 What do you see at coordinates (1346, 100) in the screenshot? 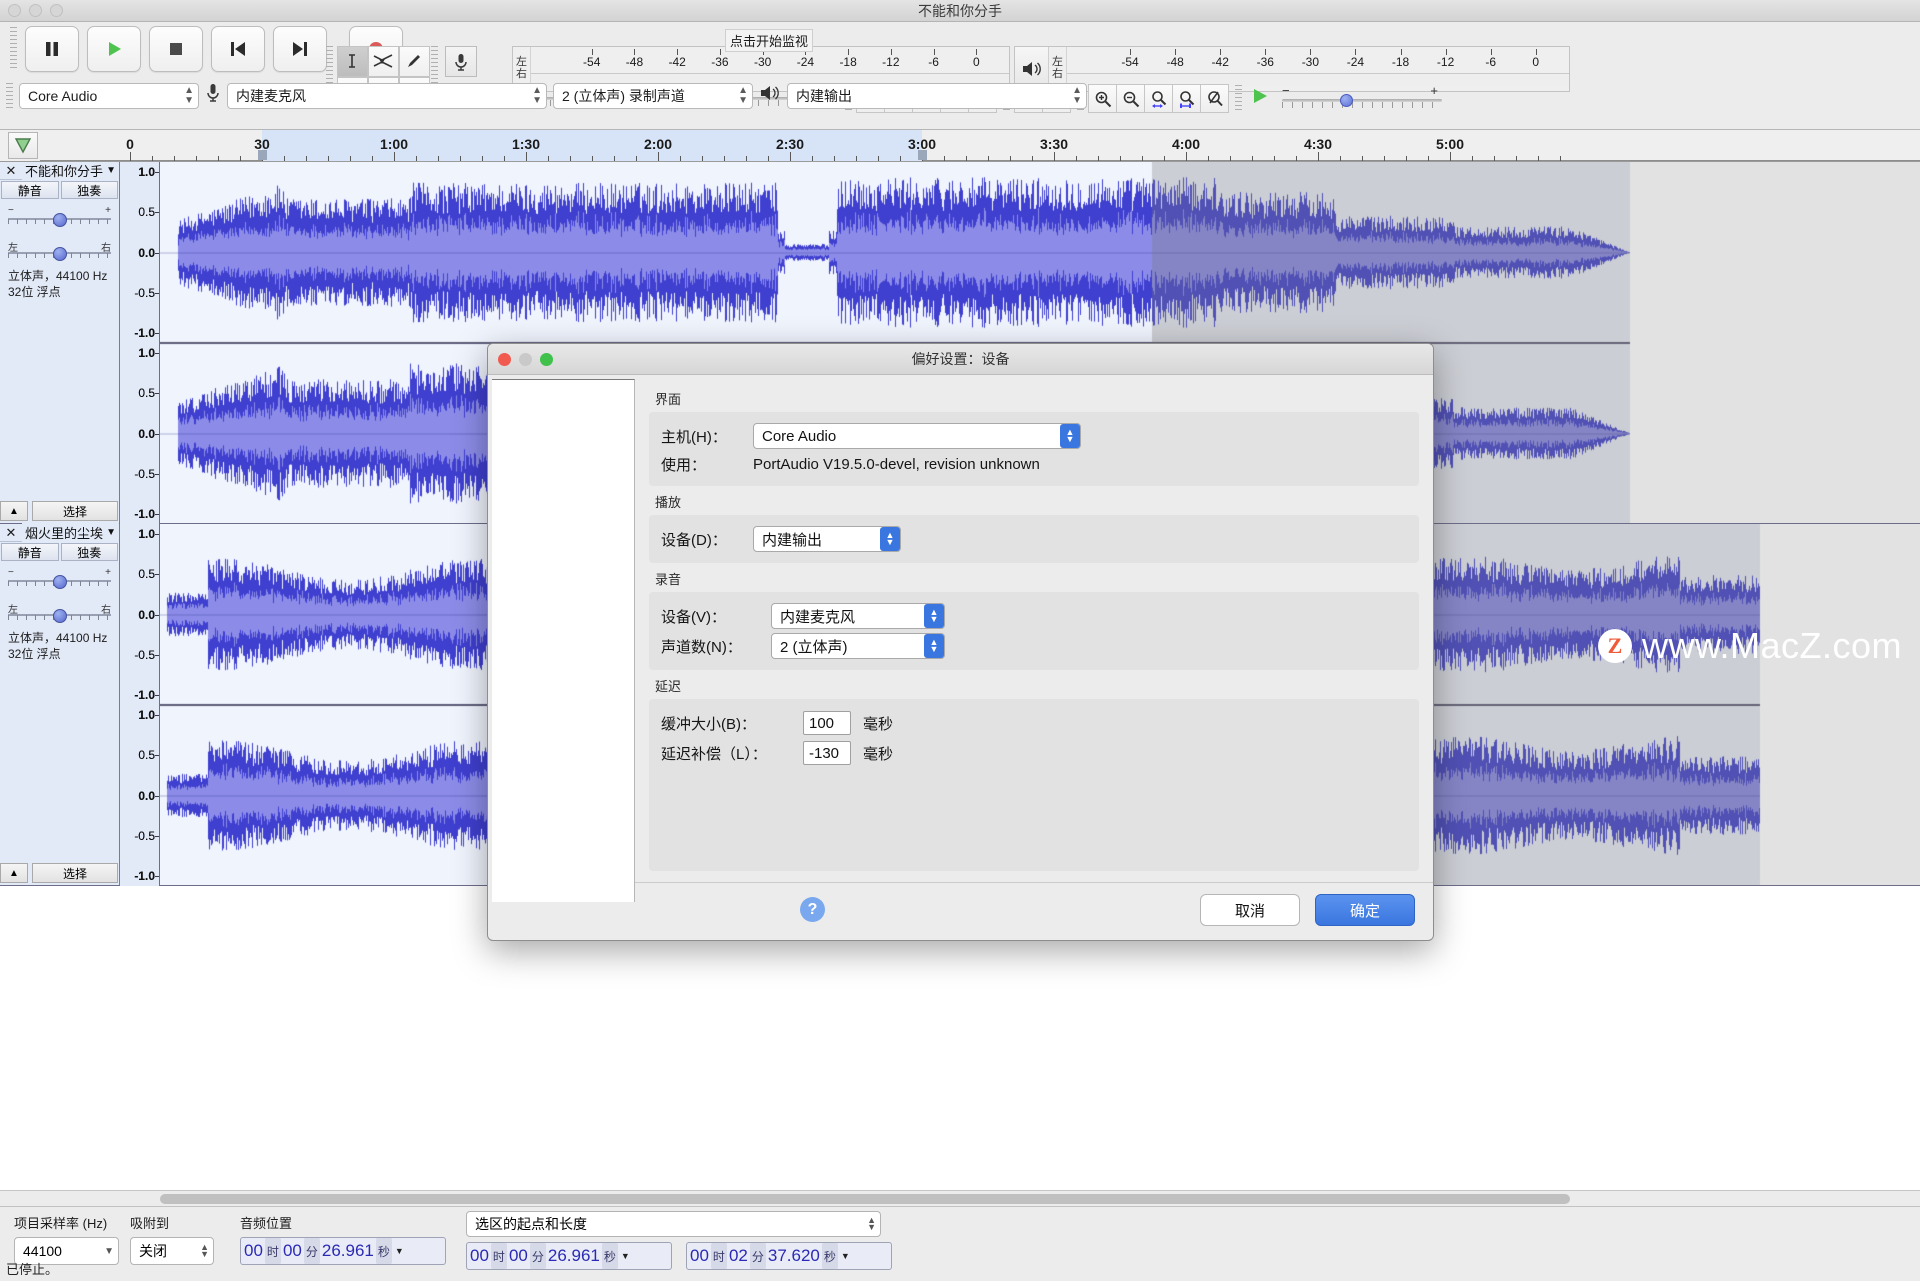
I see `speed-thumb` at bounding box center [1346, 100].